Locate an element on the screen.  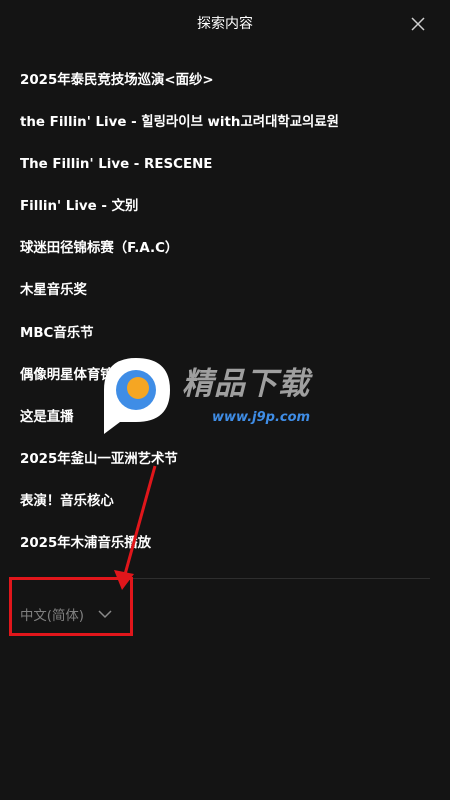
annotation-box is located at coordinates (71, 606).